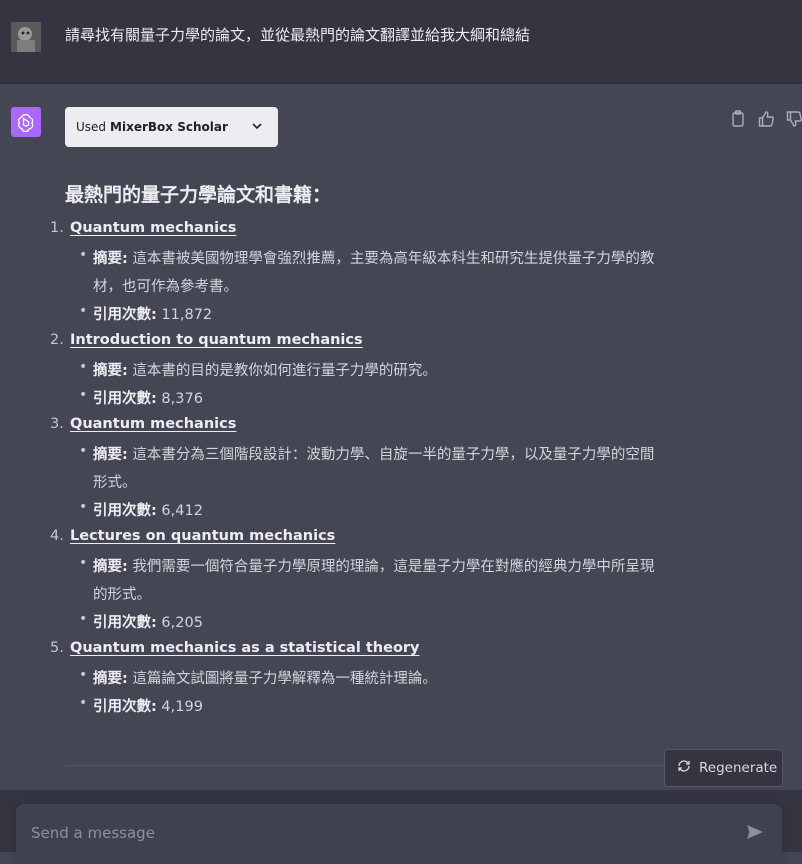  What do you see at coordinates (738, 768) in the screenshot?
I see `regenerate-label: Regenerate` at bounding box center [738, 768].